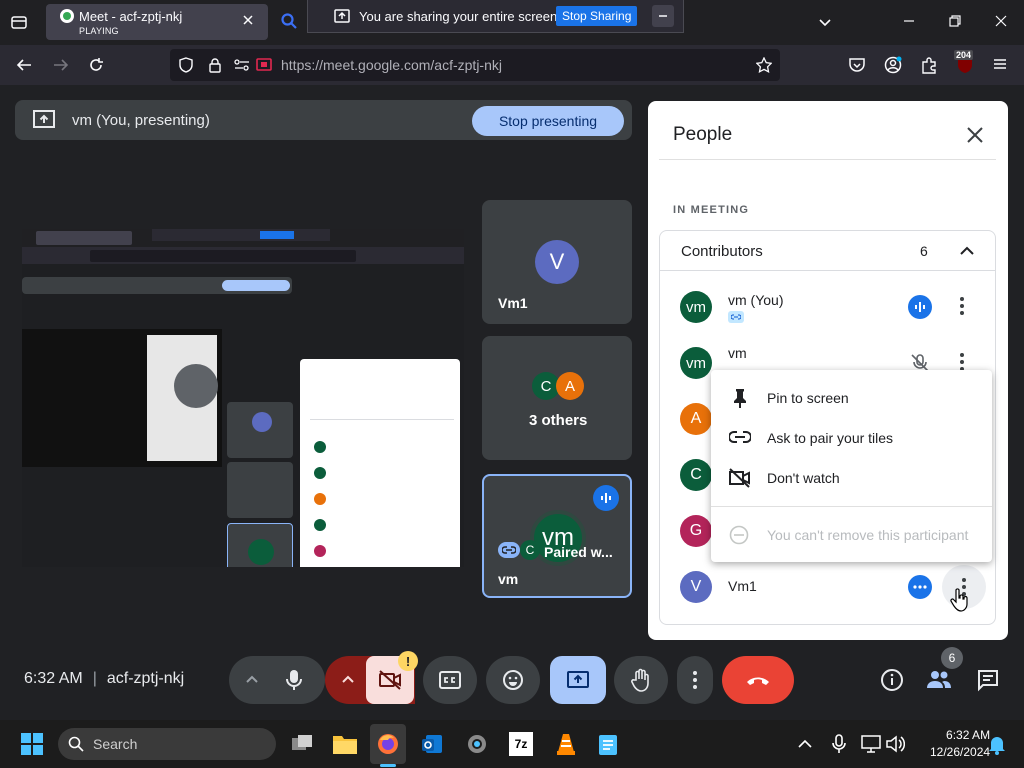 This screenshot has height=768, width=1024. What do you see at coordinates (696, 531) in the screenshot?
I see `avatar: G` at bounding box center [696, 531].